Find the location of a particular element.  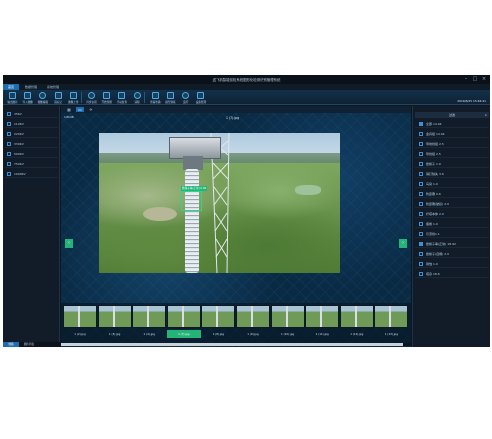

next-image-button: › is located at coordinates (403, 243).